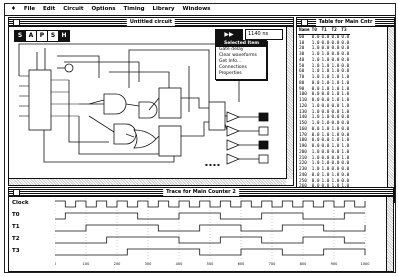  I want to click on table-vertical-scrollbar, so click(390, 114).